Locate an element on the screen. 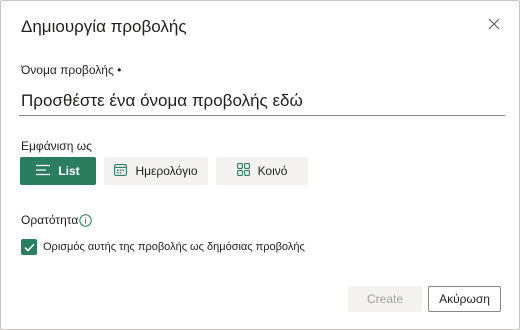 The width and height of the screenshot is (520, 330). view-type-list-label: List is located at coordinates (69, 171).